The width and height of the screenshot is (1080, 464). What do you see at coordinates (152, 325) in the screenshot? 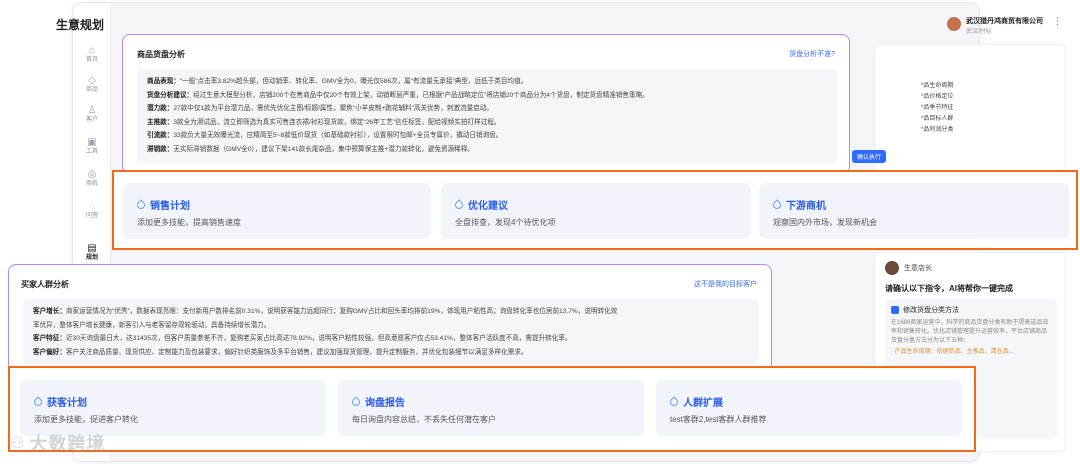
I see `detail-line: 率优异，整体客户增长健康，新客引入与老客留存双轮驱动，具备持续增长潜力。` at bounding box center [152, 325].